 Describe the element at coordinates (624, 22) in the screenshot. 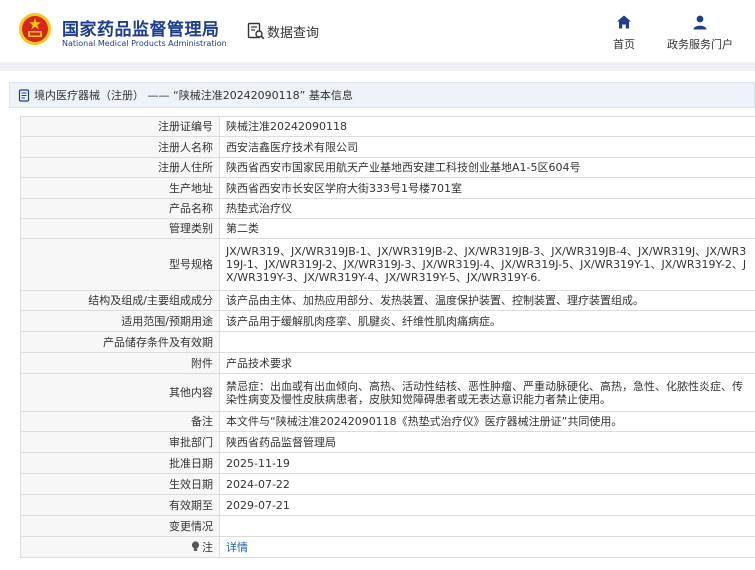

I see `home-icon` at that location.